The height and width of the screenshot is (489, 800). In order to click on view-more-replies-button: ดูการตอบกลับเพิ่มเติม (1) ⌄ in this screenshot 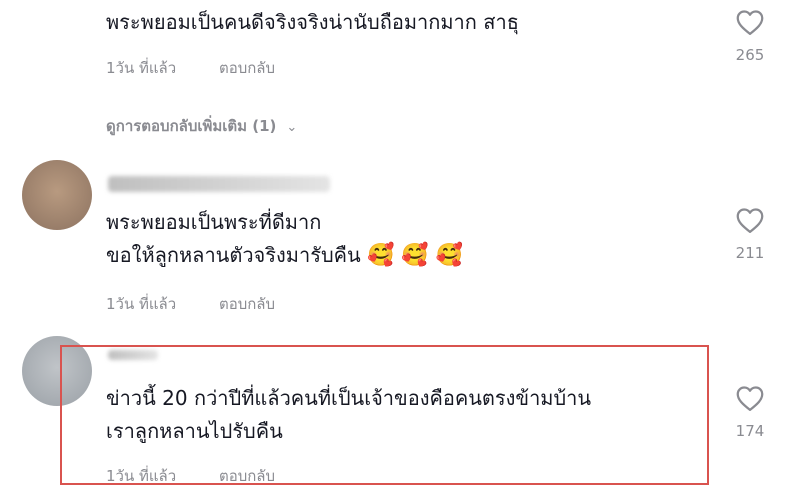, I will do `click(201, 126)`.